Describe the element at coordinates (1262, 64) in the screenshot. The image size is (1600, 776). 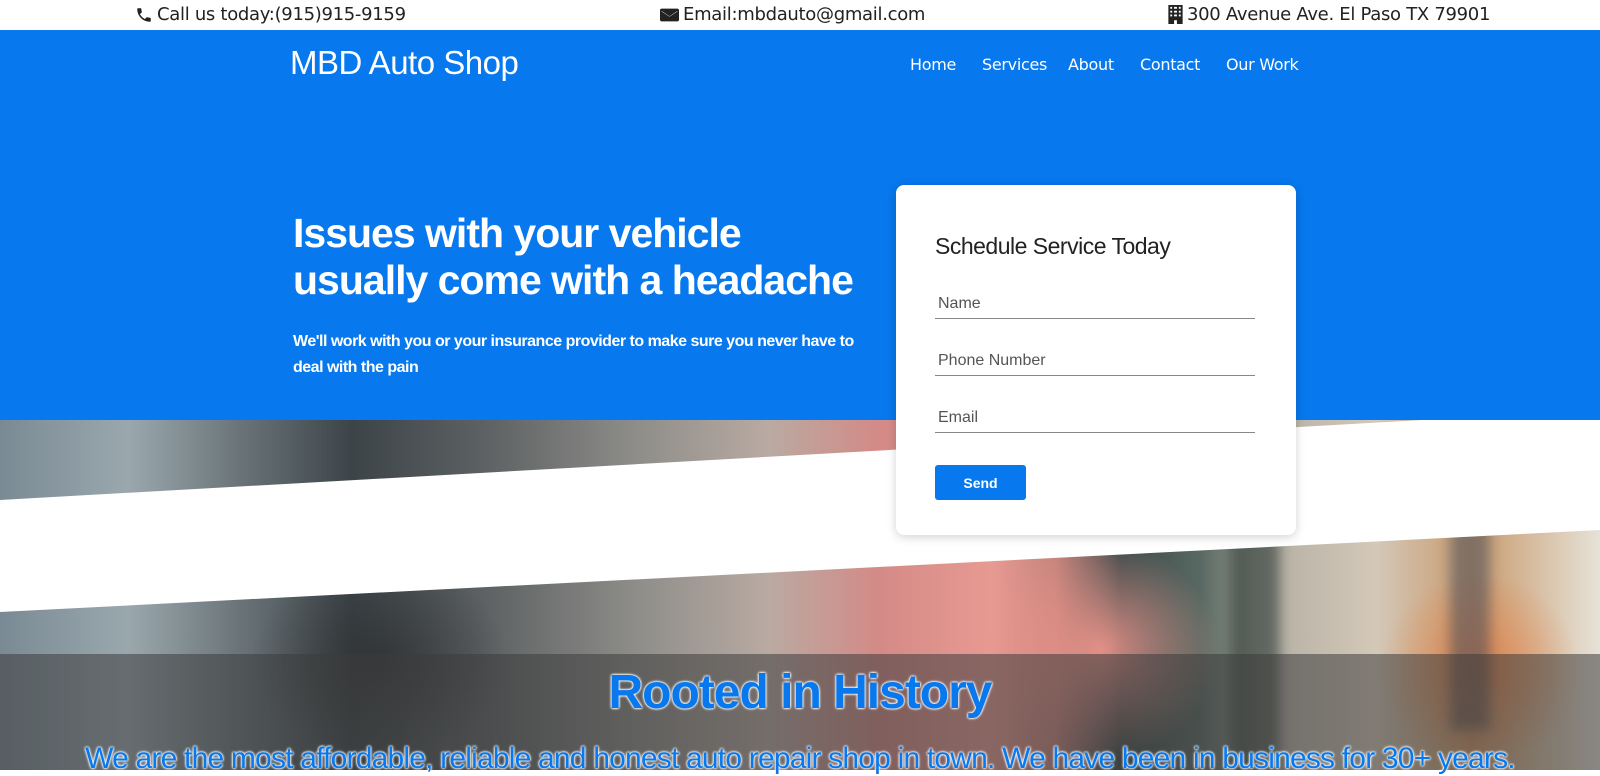
I see `nav-our-work: Our Work` at that location.